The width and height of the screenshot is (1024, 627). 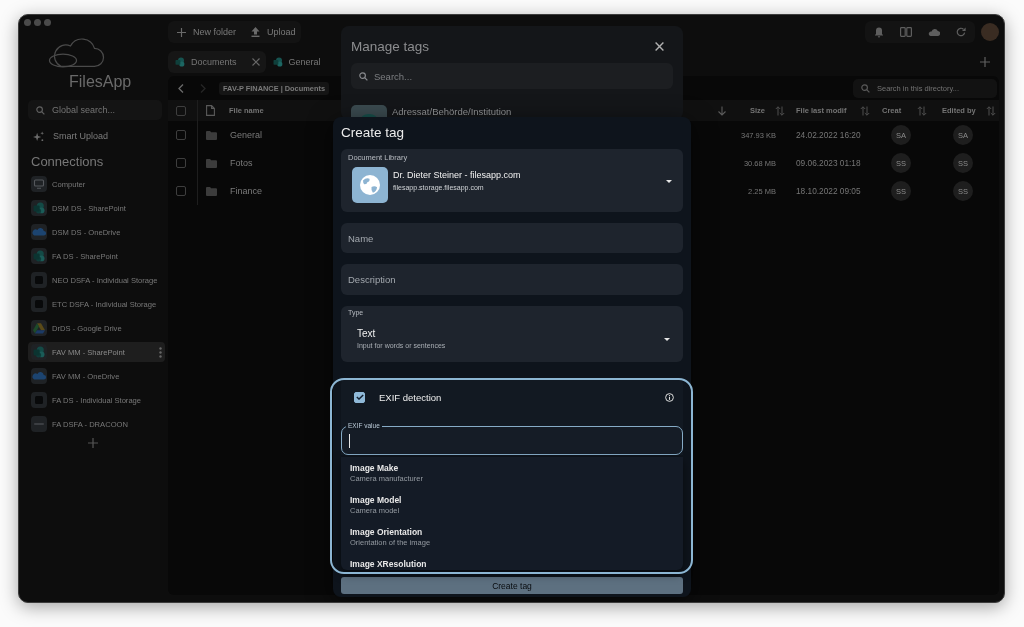 What do you see at coordinates (828, 191) in the screenshot?
I see `modified-date: 18.10.2022 09:05` at bounding box center [828, 191].